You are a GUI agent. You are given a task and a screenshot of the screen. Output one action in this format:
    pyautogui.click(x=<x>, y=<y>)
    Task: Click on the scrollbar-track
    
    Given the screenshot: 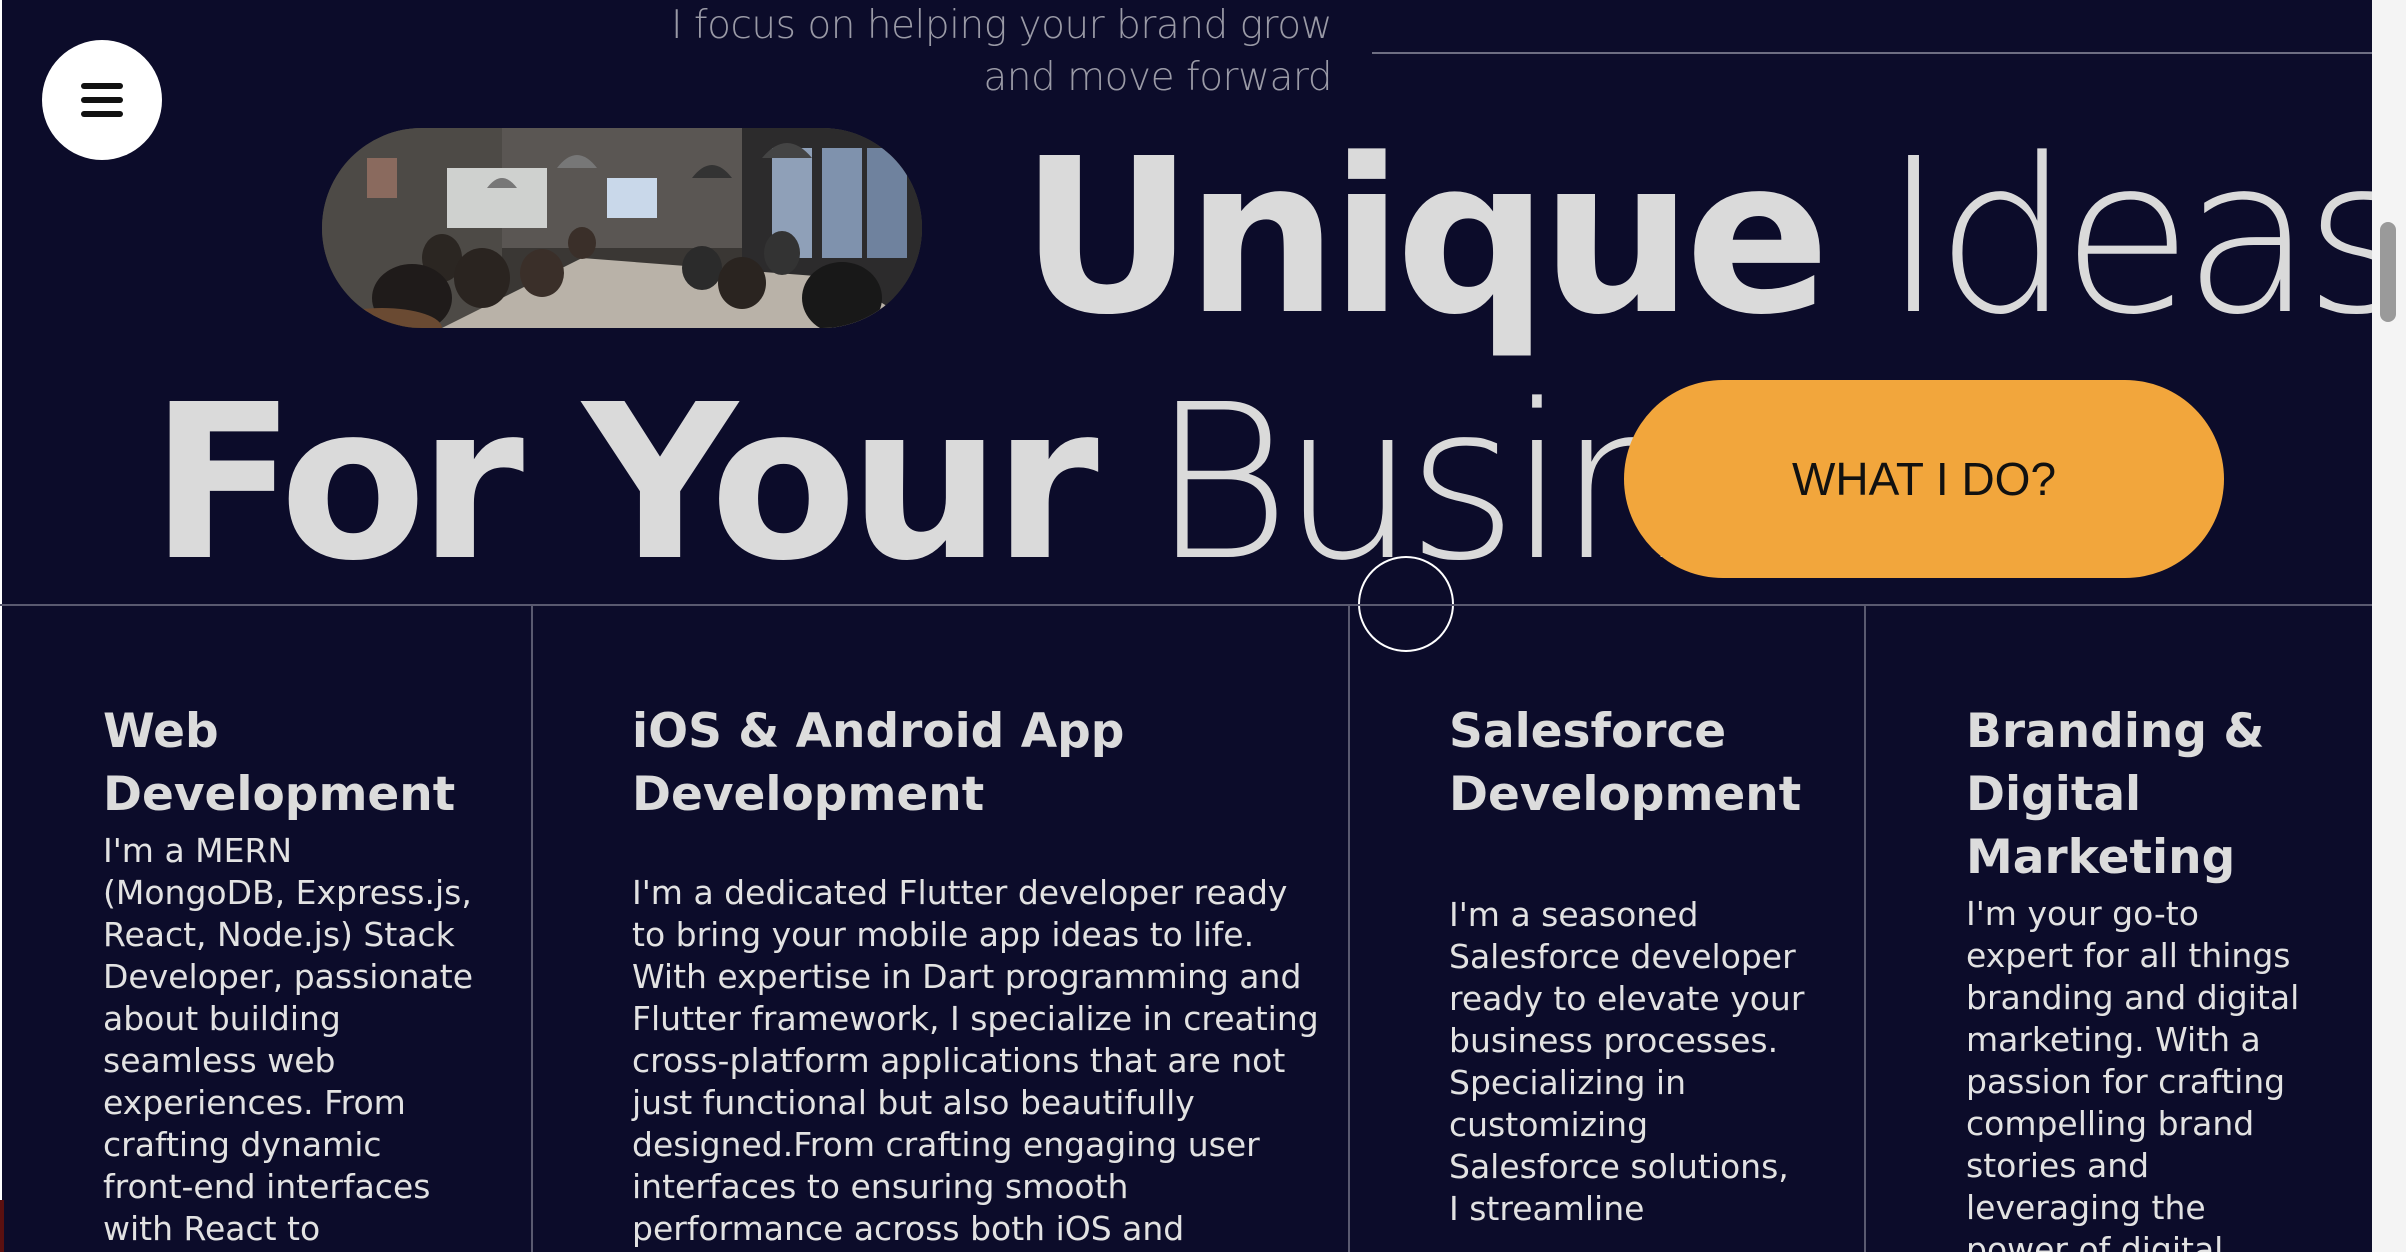 What is the action you would take?
    pyautogui.click(x=2389, y=626)
    